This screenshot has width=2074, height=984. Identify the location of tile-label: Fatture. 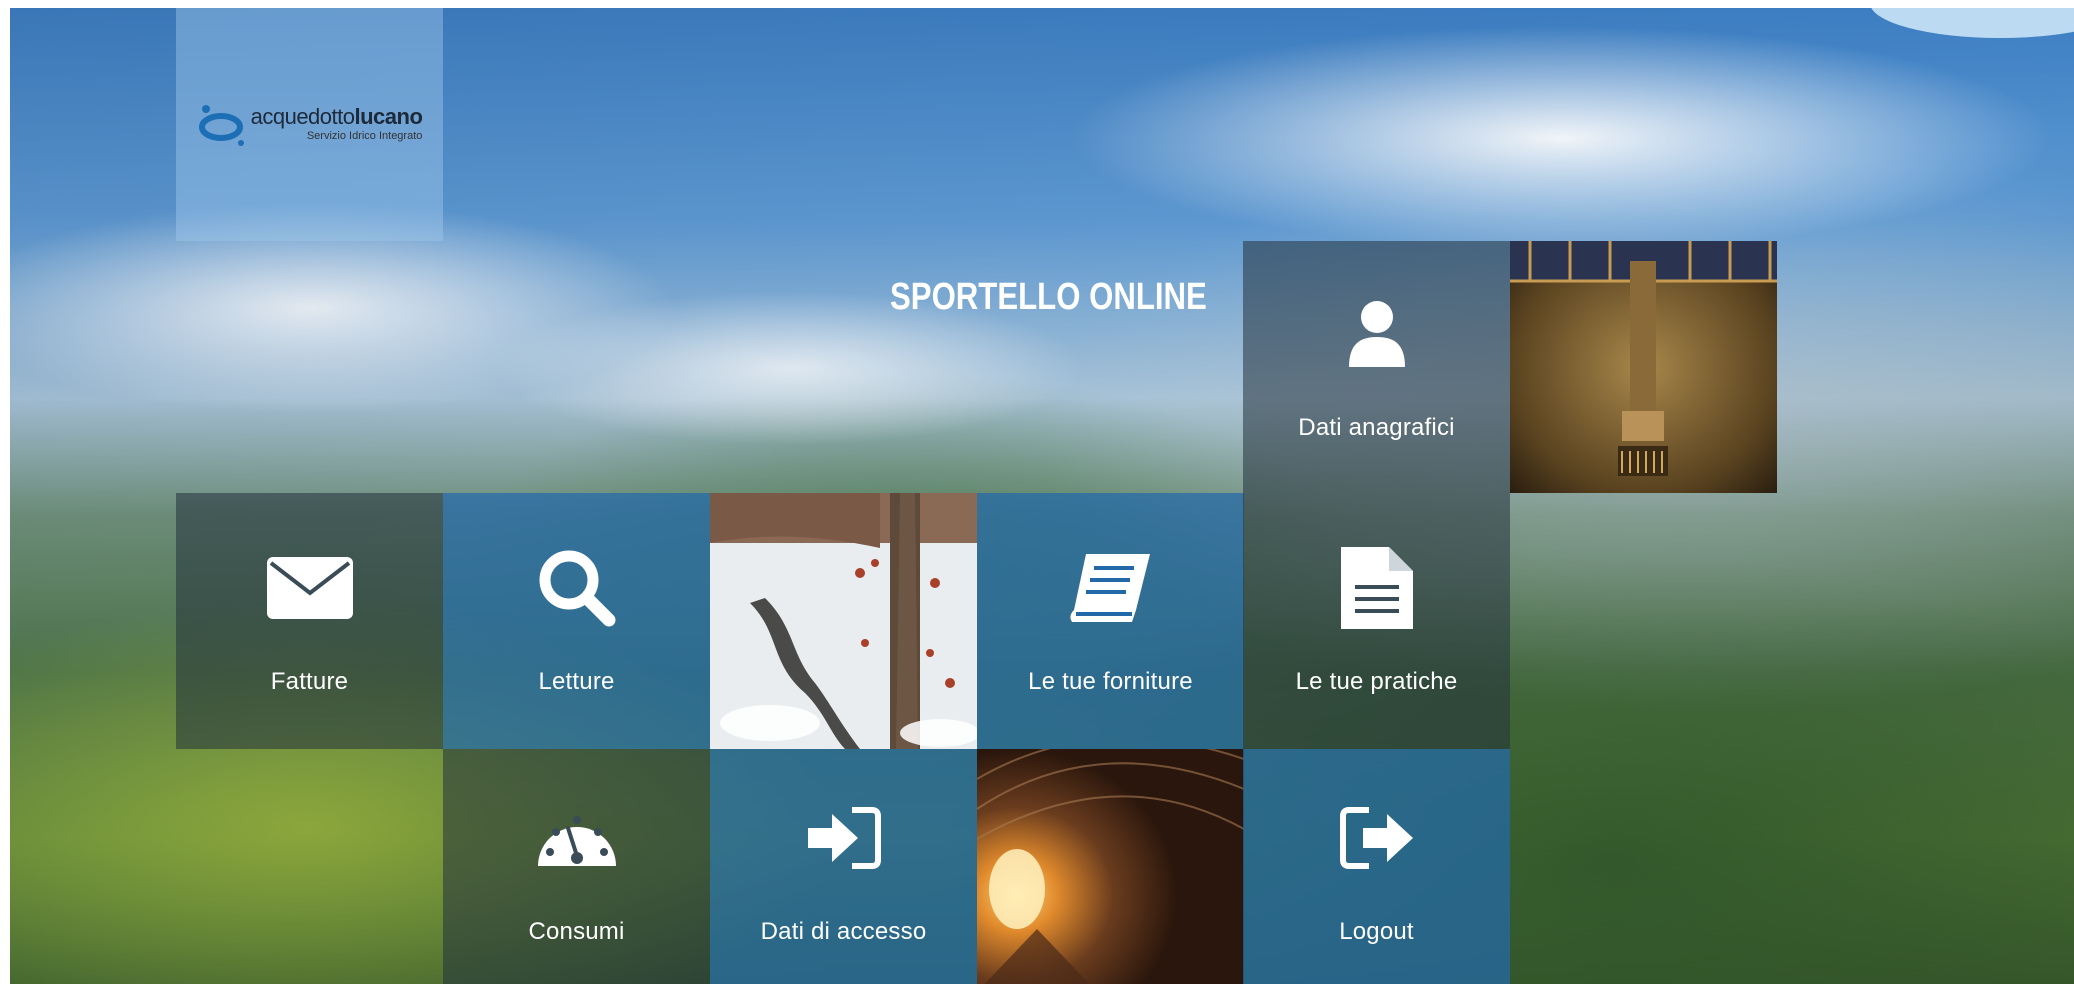
(309, 681).